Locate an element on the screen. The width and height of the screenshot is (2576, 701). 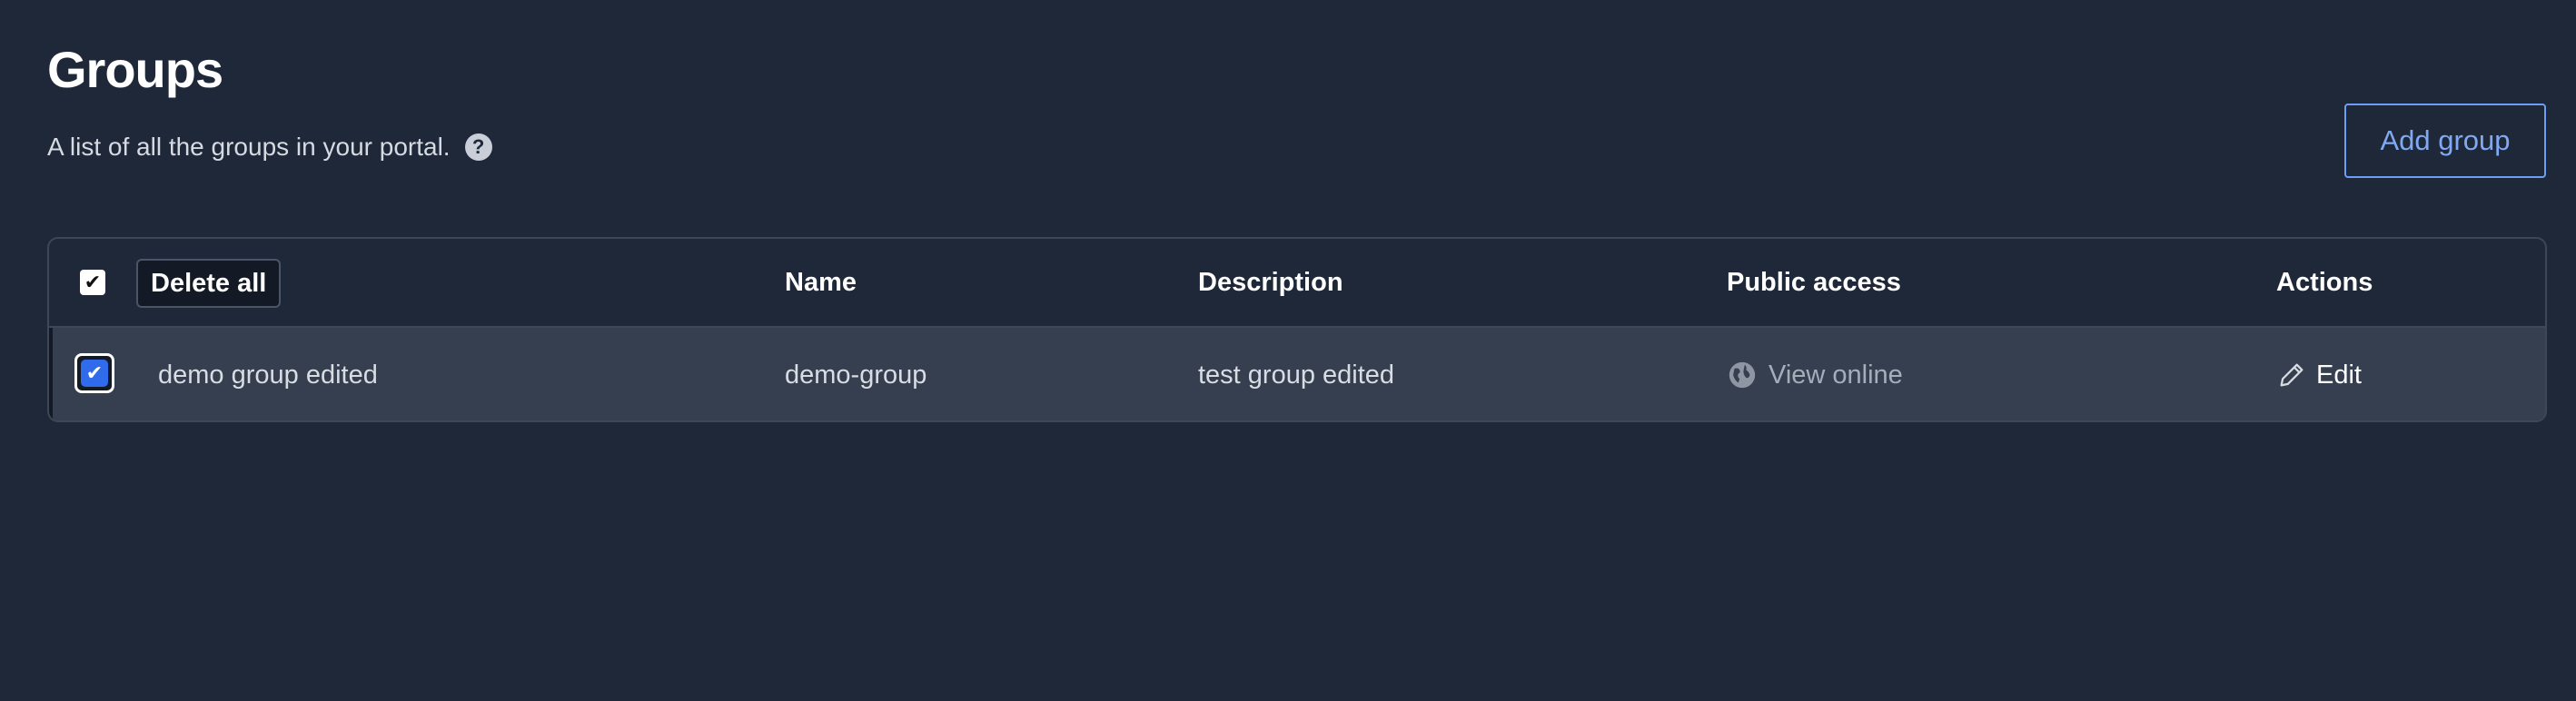
pencil-icon is located at coordinates (2292, 375).